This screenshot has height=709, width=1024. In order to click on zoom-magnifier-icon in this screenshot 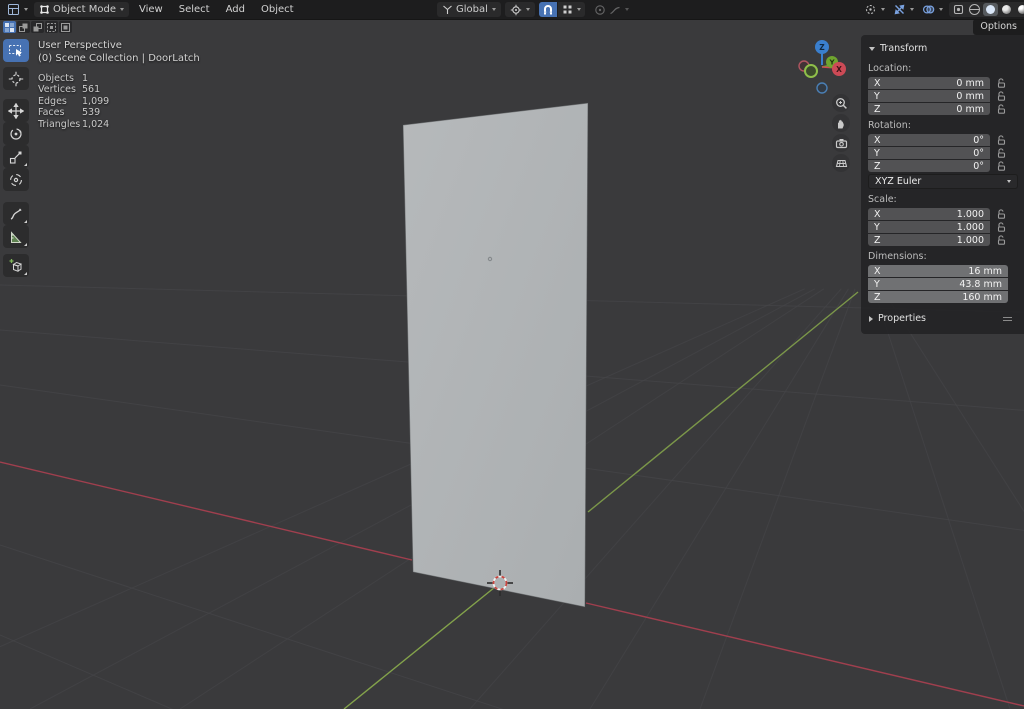, I will do `click(841, 103)`.